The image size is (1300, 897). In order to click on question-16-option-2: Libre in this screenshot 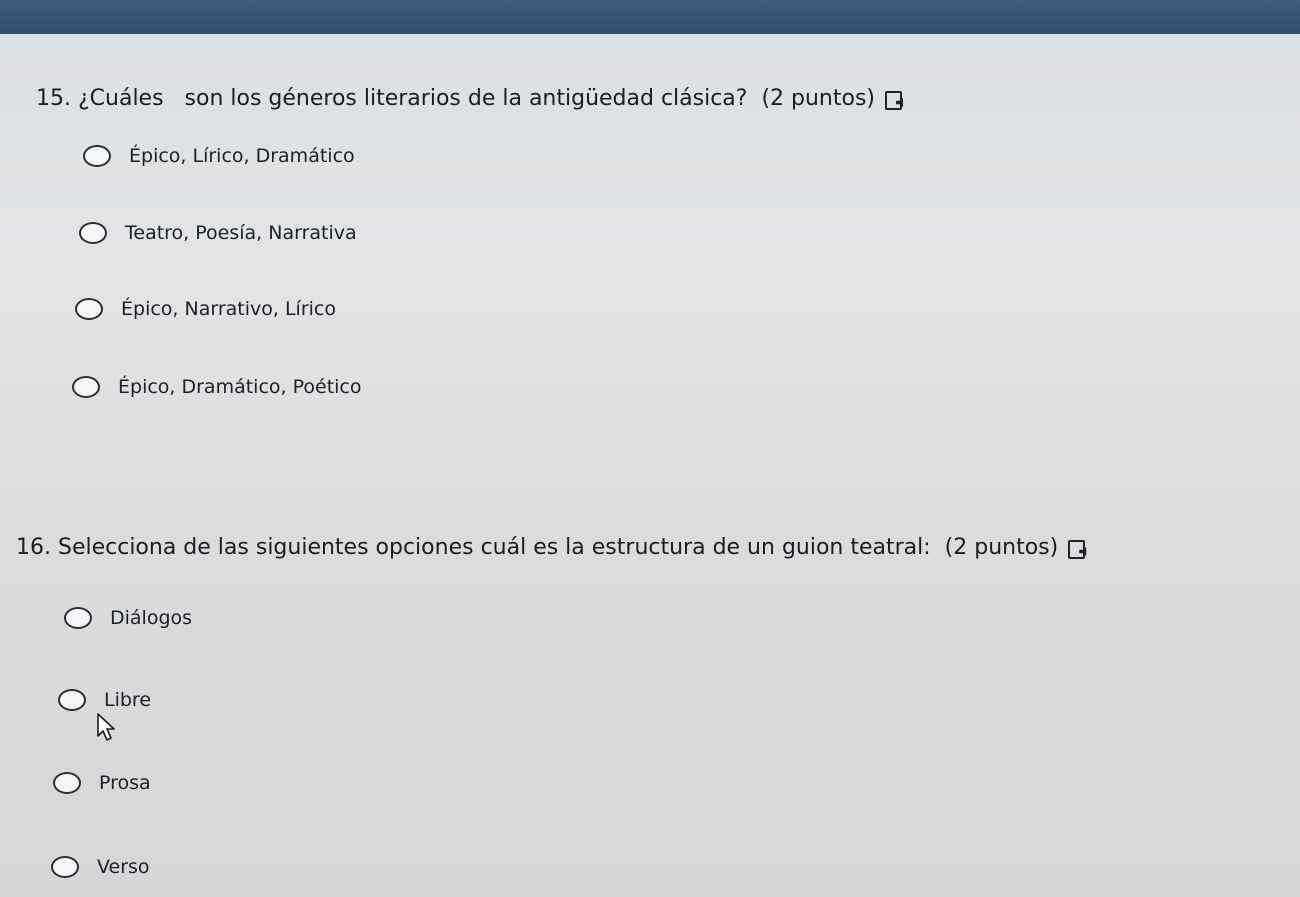, I will do `click(104, 700)`.